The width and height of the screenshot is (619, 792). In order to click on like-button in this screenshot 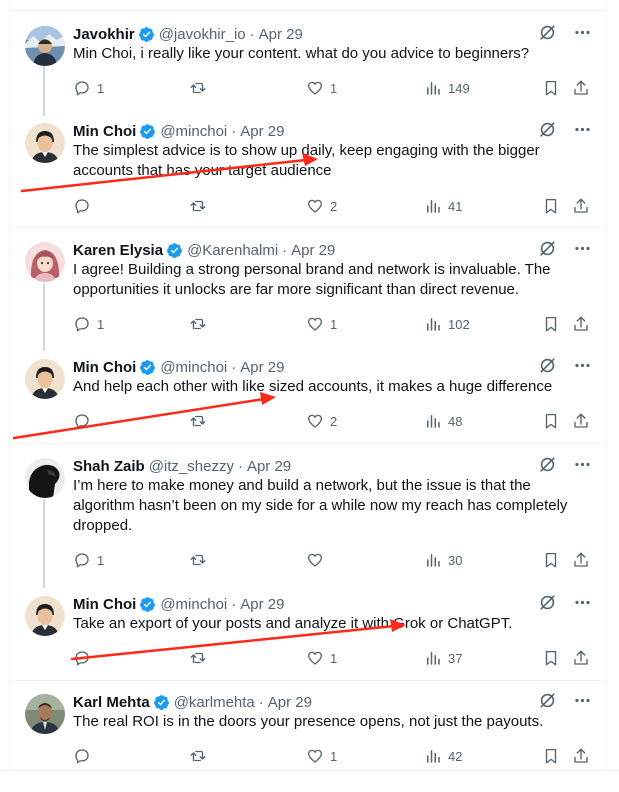, I will do `click(318, 560)`.